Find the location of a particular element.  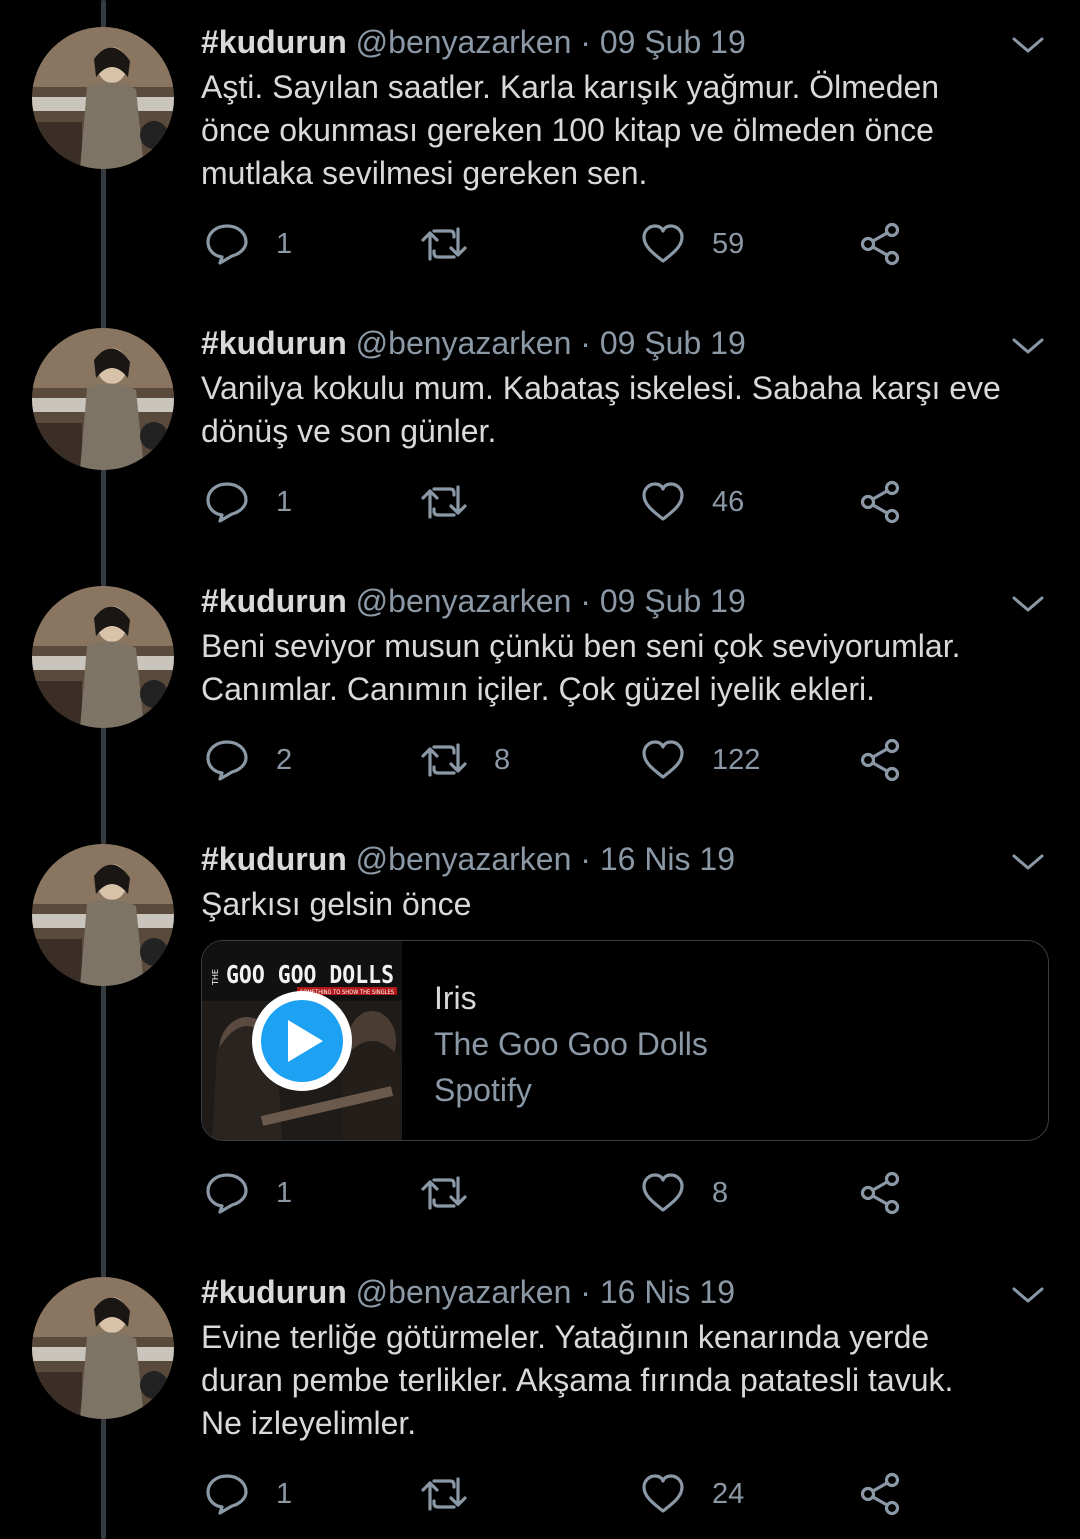

like-count: 8 is located at coordinates (720, 1192).